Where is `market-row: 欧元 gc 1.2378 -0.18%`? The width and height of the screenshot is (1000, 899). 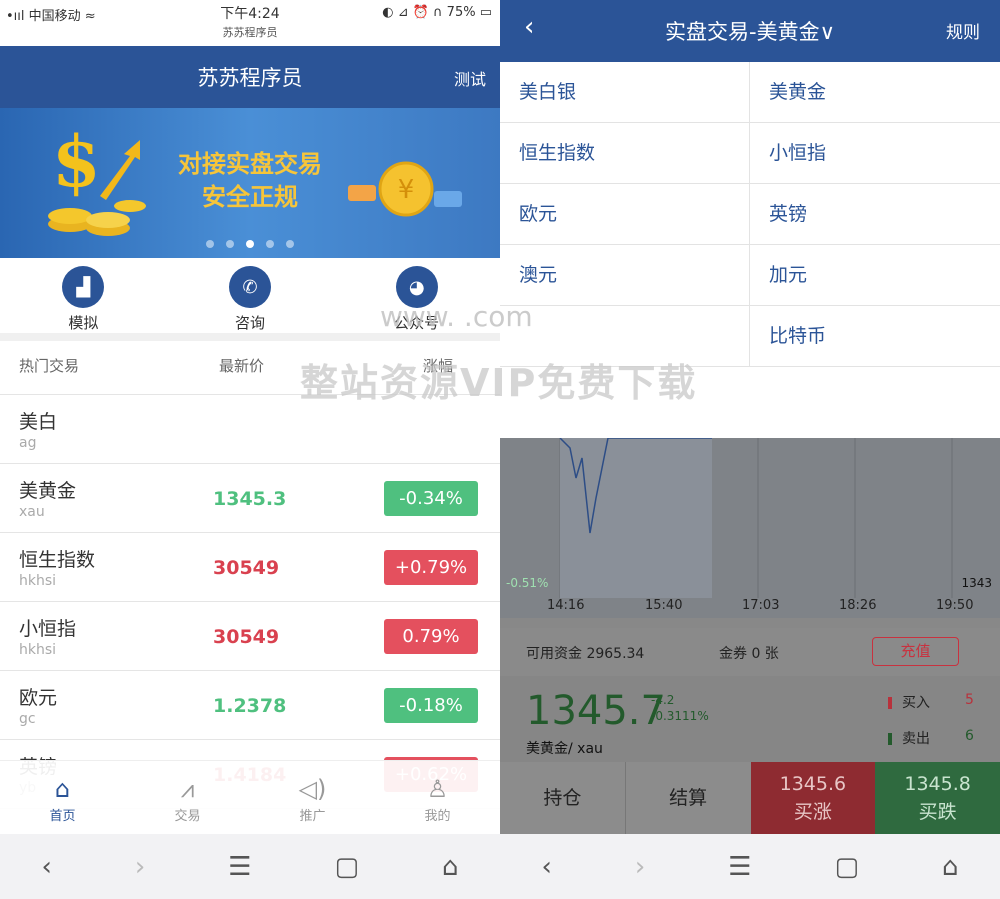
market-row: 欧元 gc 1.2378 -0.18% is located at coordinates (250, 705).